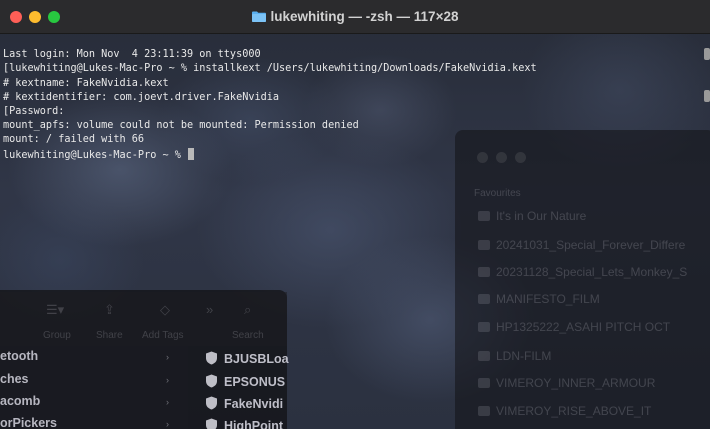 This screenshot has width=710, height=429. Describe the element at coordinates (532, 216) in the screenshot. I see `favorite-item: It's in Our Nature` at that location.